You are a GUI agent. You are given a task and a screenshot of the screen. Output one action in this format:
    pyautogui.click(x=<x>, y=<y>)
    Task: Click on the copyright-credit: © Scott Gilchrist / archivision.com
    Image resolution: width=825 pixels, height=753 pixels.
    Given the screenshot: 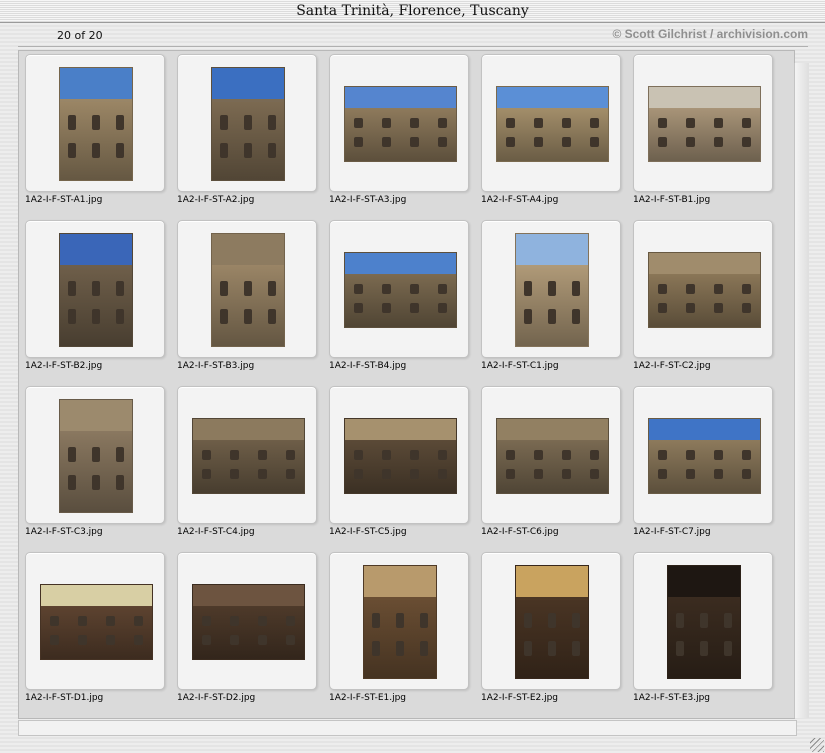 What is the action you would take?
    pyautogui.click(x=710, y=34)
    